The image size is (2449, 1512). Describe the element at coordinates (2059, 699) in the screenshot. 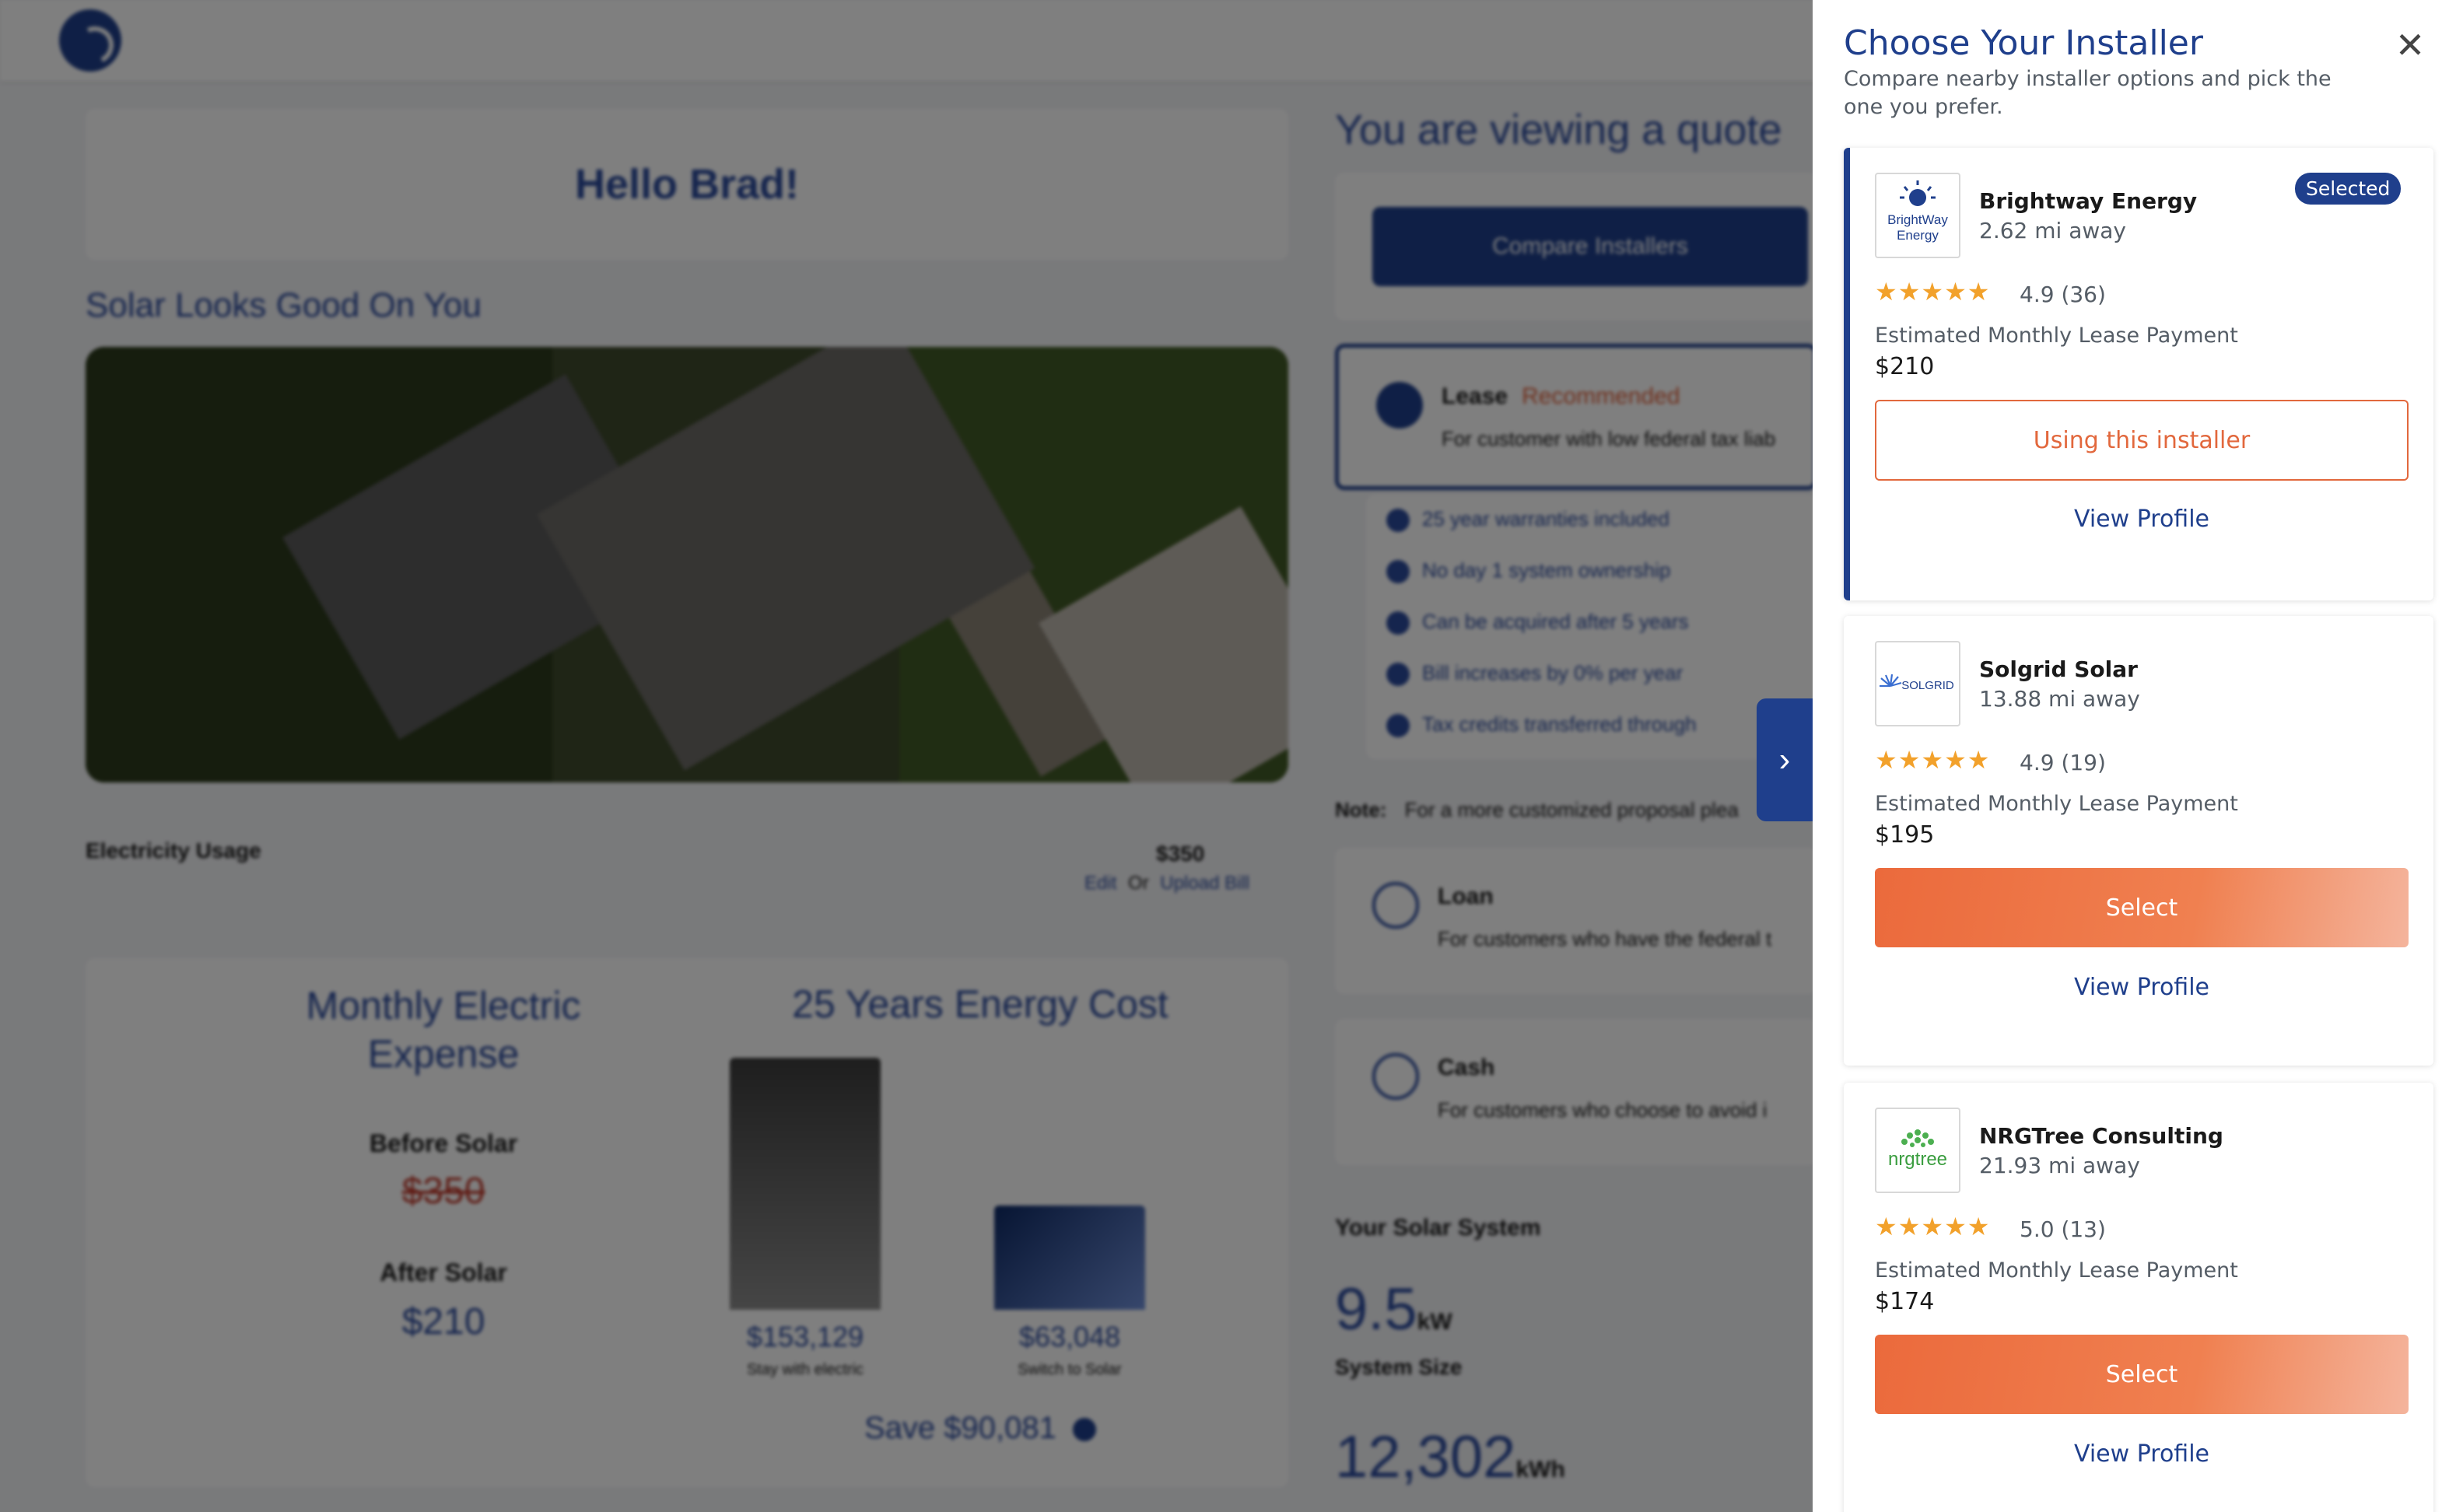

I see `installer-distance: 13.88 mi away` at that location.